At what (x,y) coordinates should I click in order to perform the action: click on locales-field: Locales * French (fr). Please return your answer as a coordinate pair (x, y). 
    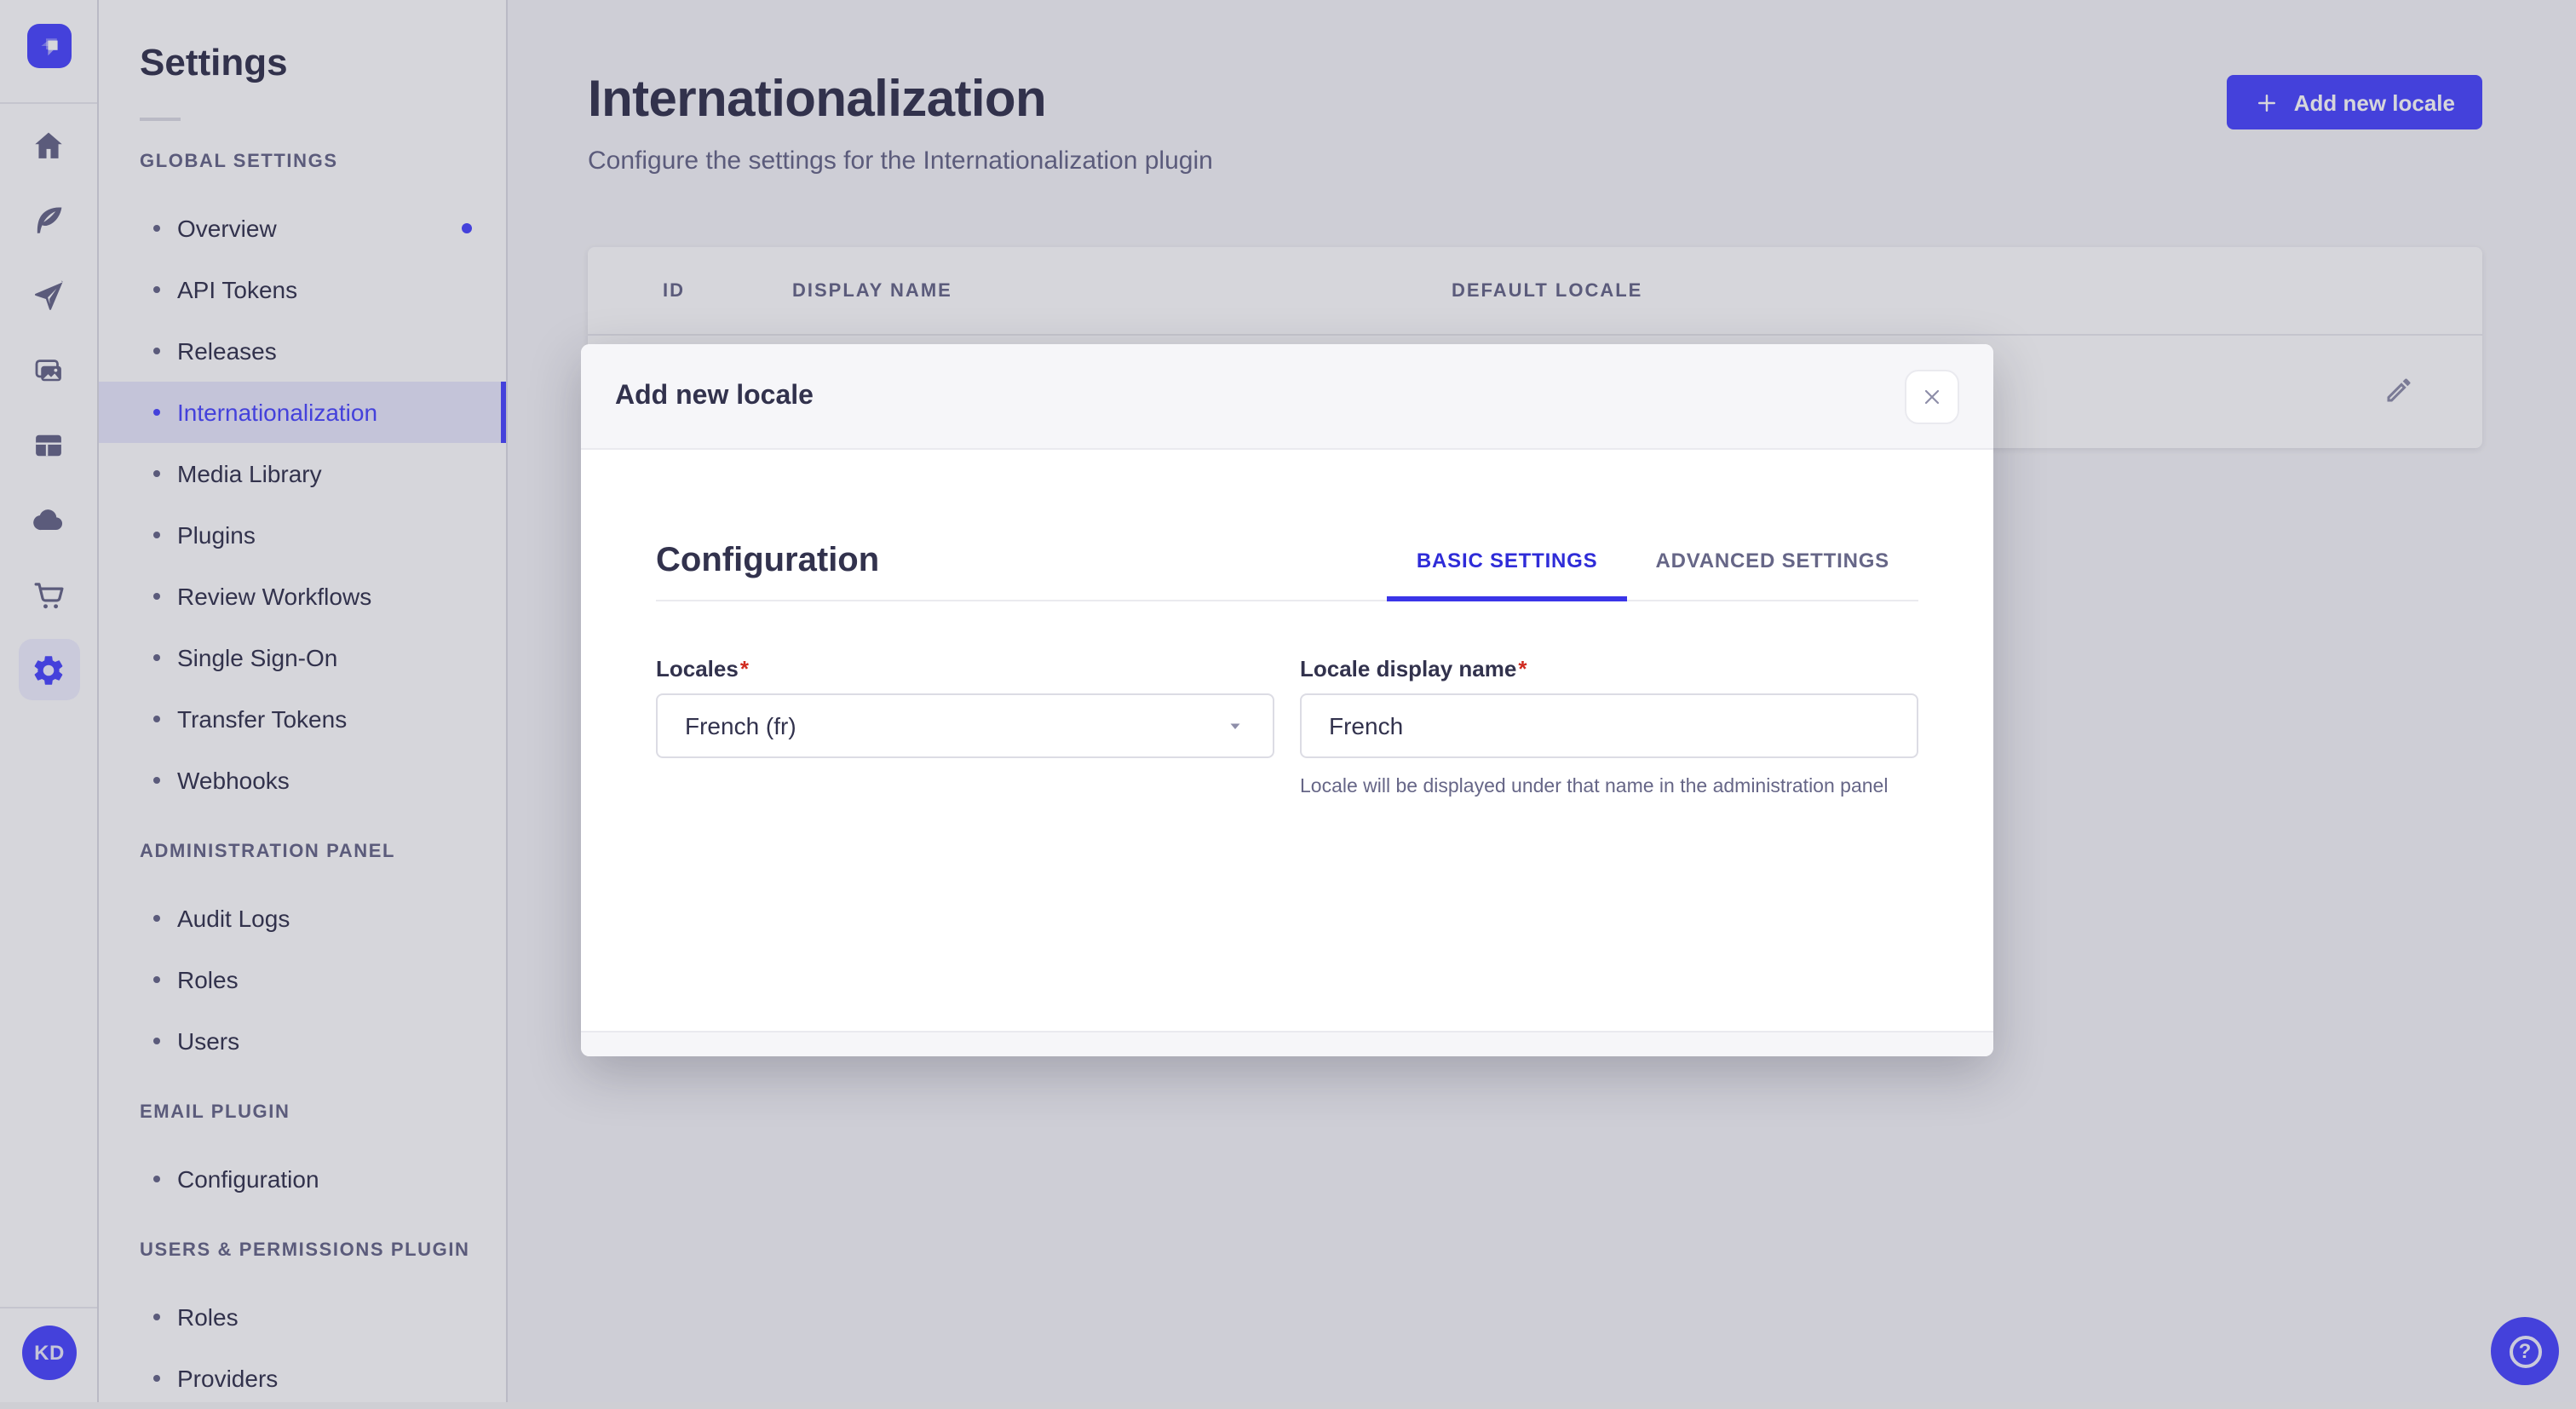
    Looking at the image, I should click on (965, 728).